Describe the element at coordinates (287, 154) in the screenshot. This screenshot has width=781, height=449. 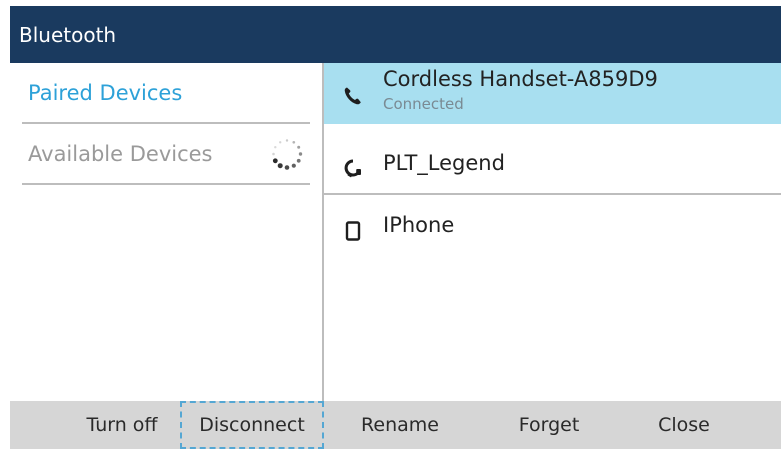
I see `loading-spinner-icon` at that location.